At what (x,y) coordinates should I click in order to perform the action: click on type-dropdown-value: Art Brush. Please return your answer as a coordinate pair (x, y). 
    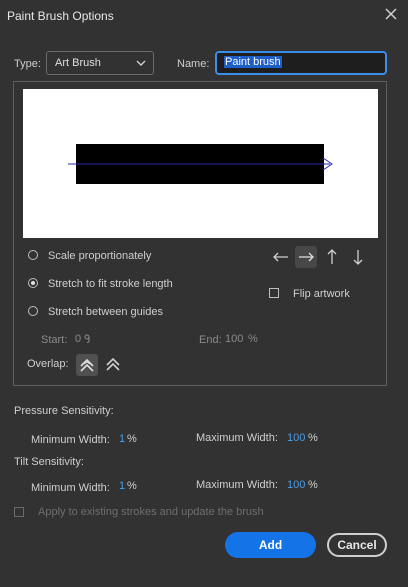
    Looking at the image, I should click on (78, 63).